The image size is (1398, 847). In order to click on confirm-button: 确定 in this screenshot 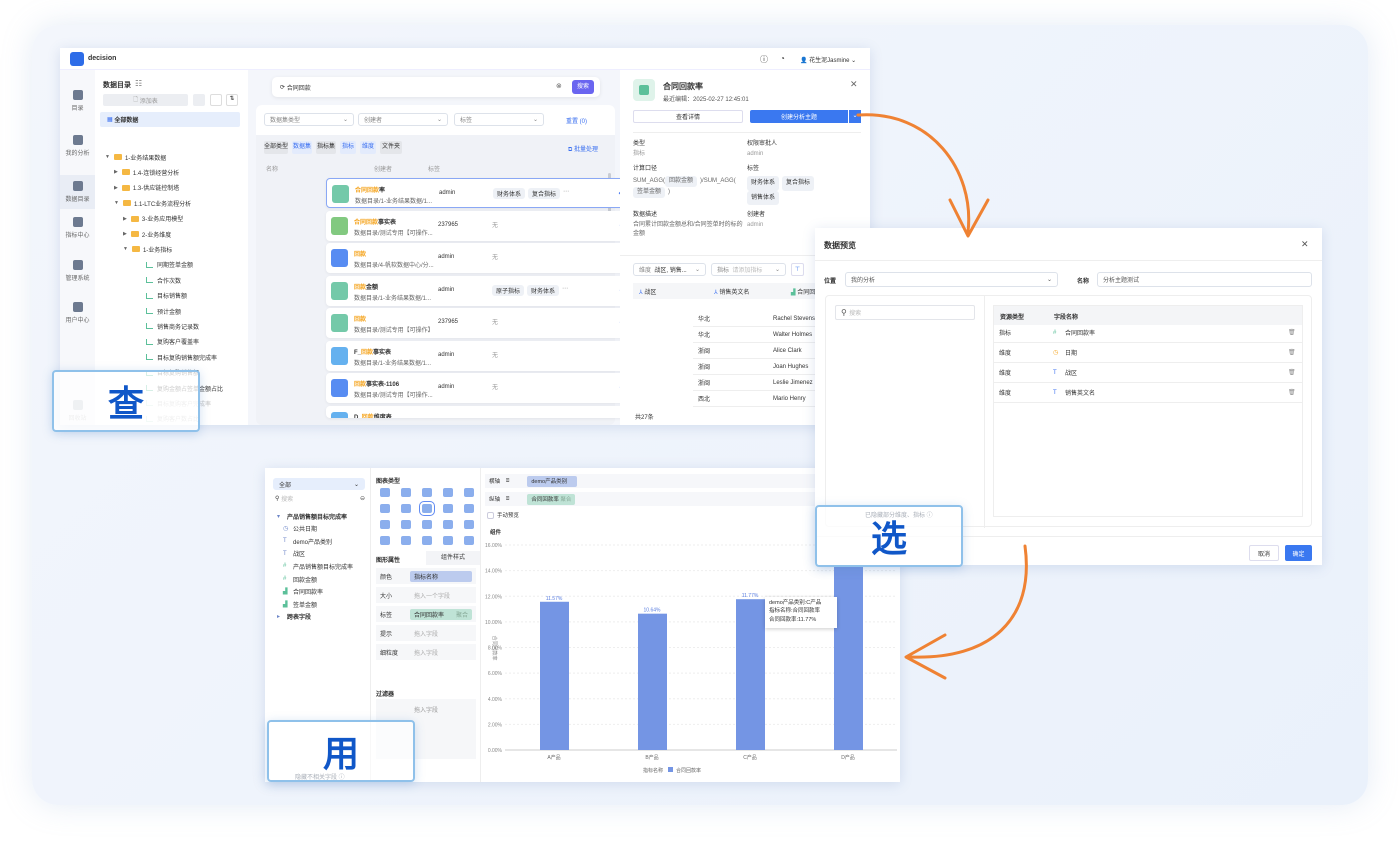, I will do `click(1298, 553)`.